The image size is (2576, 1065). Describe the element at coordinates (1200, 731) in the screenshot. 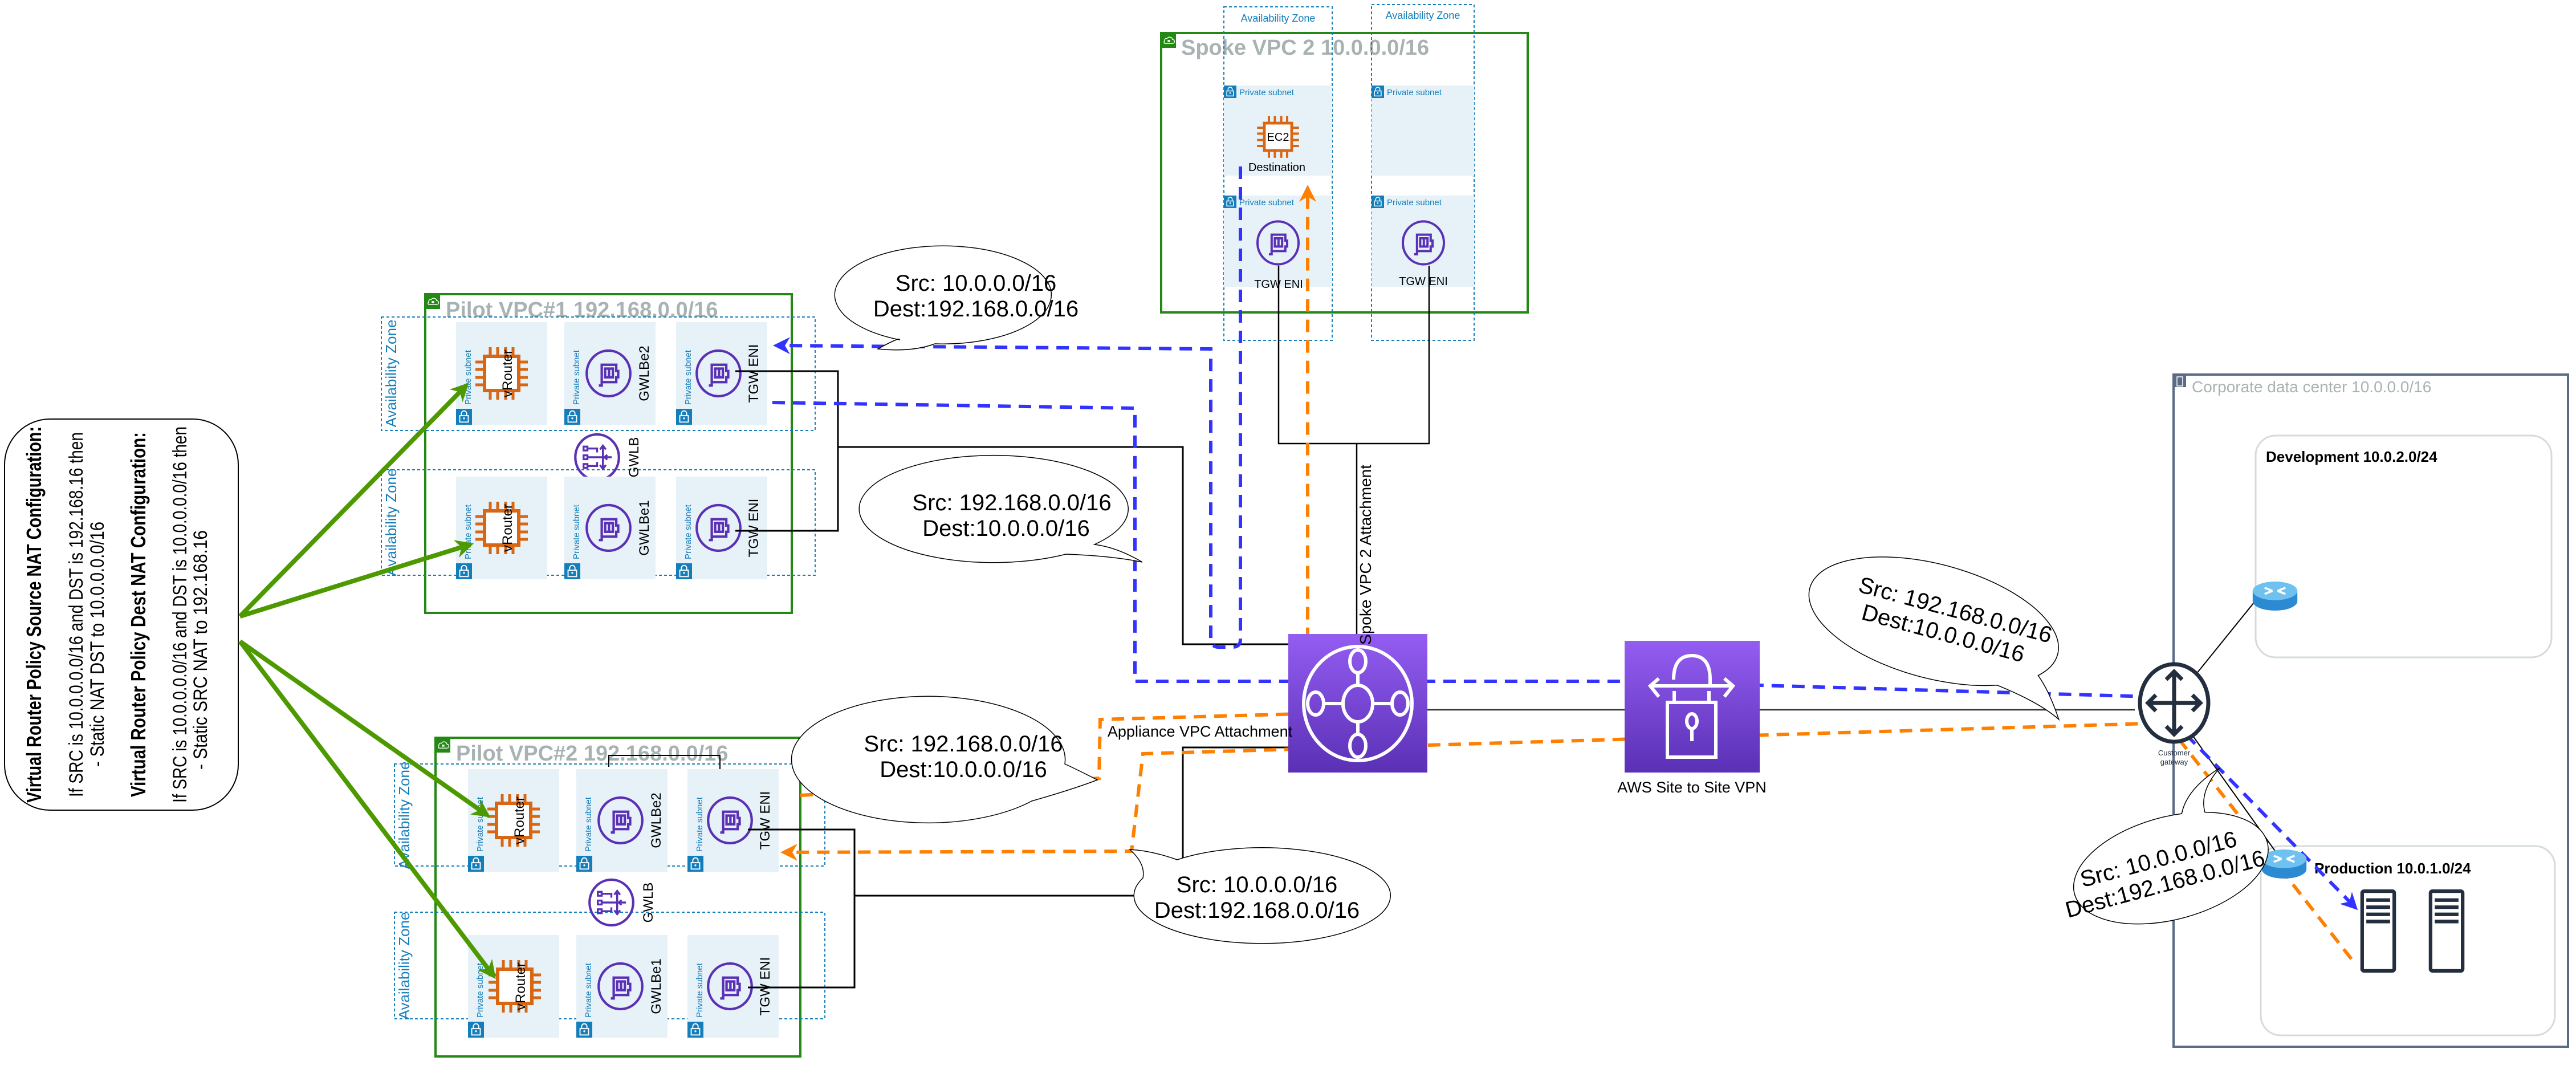

I see `appliance-attachment-label: Appliance VPC Attachment` at that location.